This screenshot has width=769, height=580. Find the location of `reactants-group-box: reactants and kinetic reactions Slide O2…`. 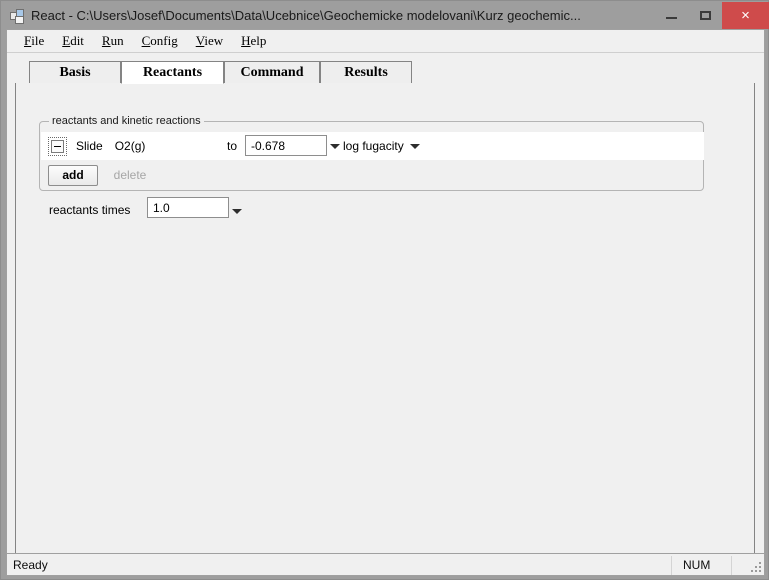

reactants-group-box: reactants and kinetic reactions Slide O2… is located at coordinates (371, 153).